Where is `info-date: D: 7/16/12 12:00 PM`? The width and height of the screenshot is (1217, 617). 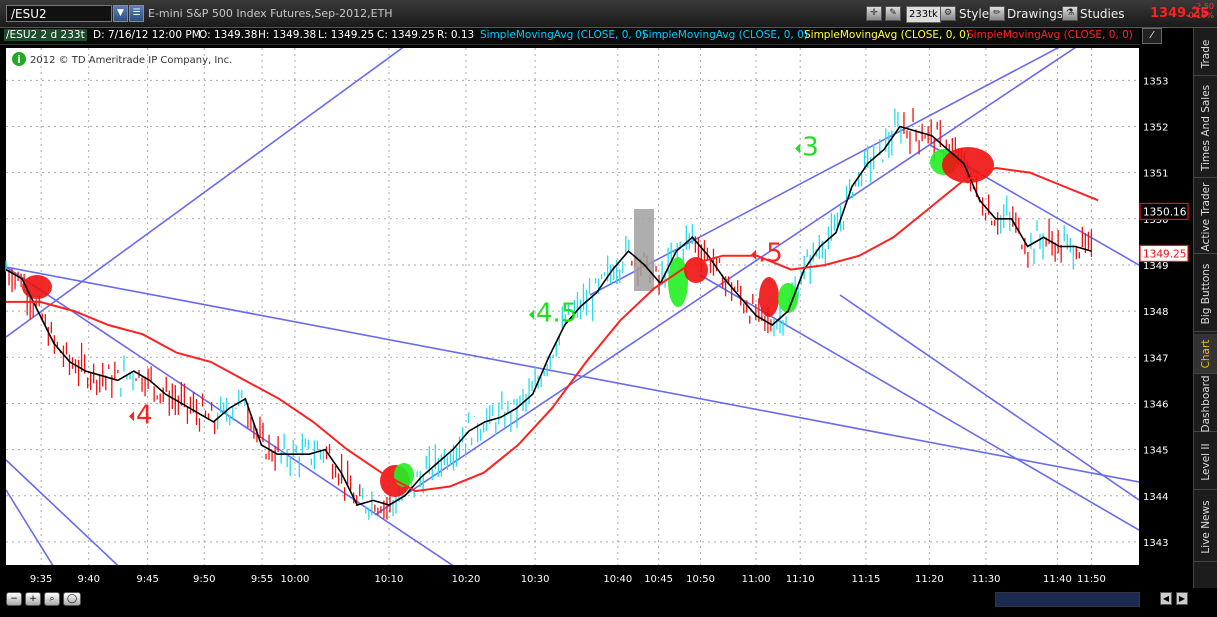 info-date: D: 7/16/12 12:00 PM is located at coordinates (147, 35).